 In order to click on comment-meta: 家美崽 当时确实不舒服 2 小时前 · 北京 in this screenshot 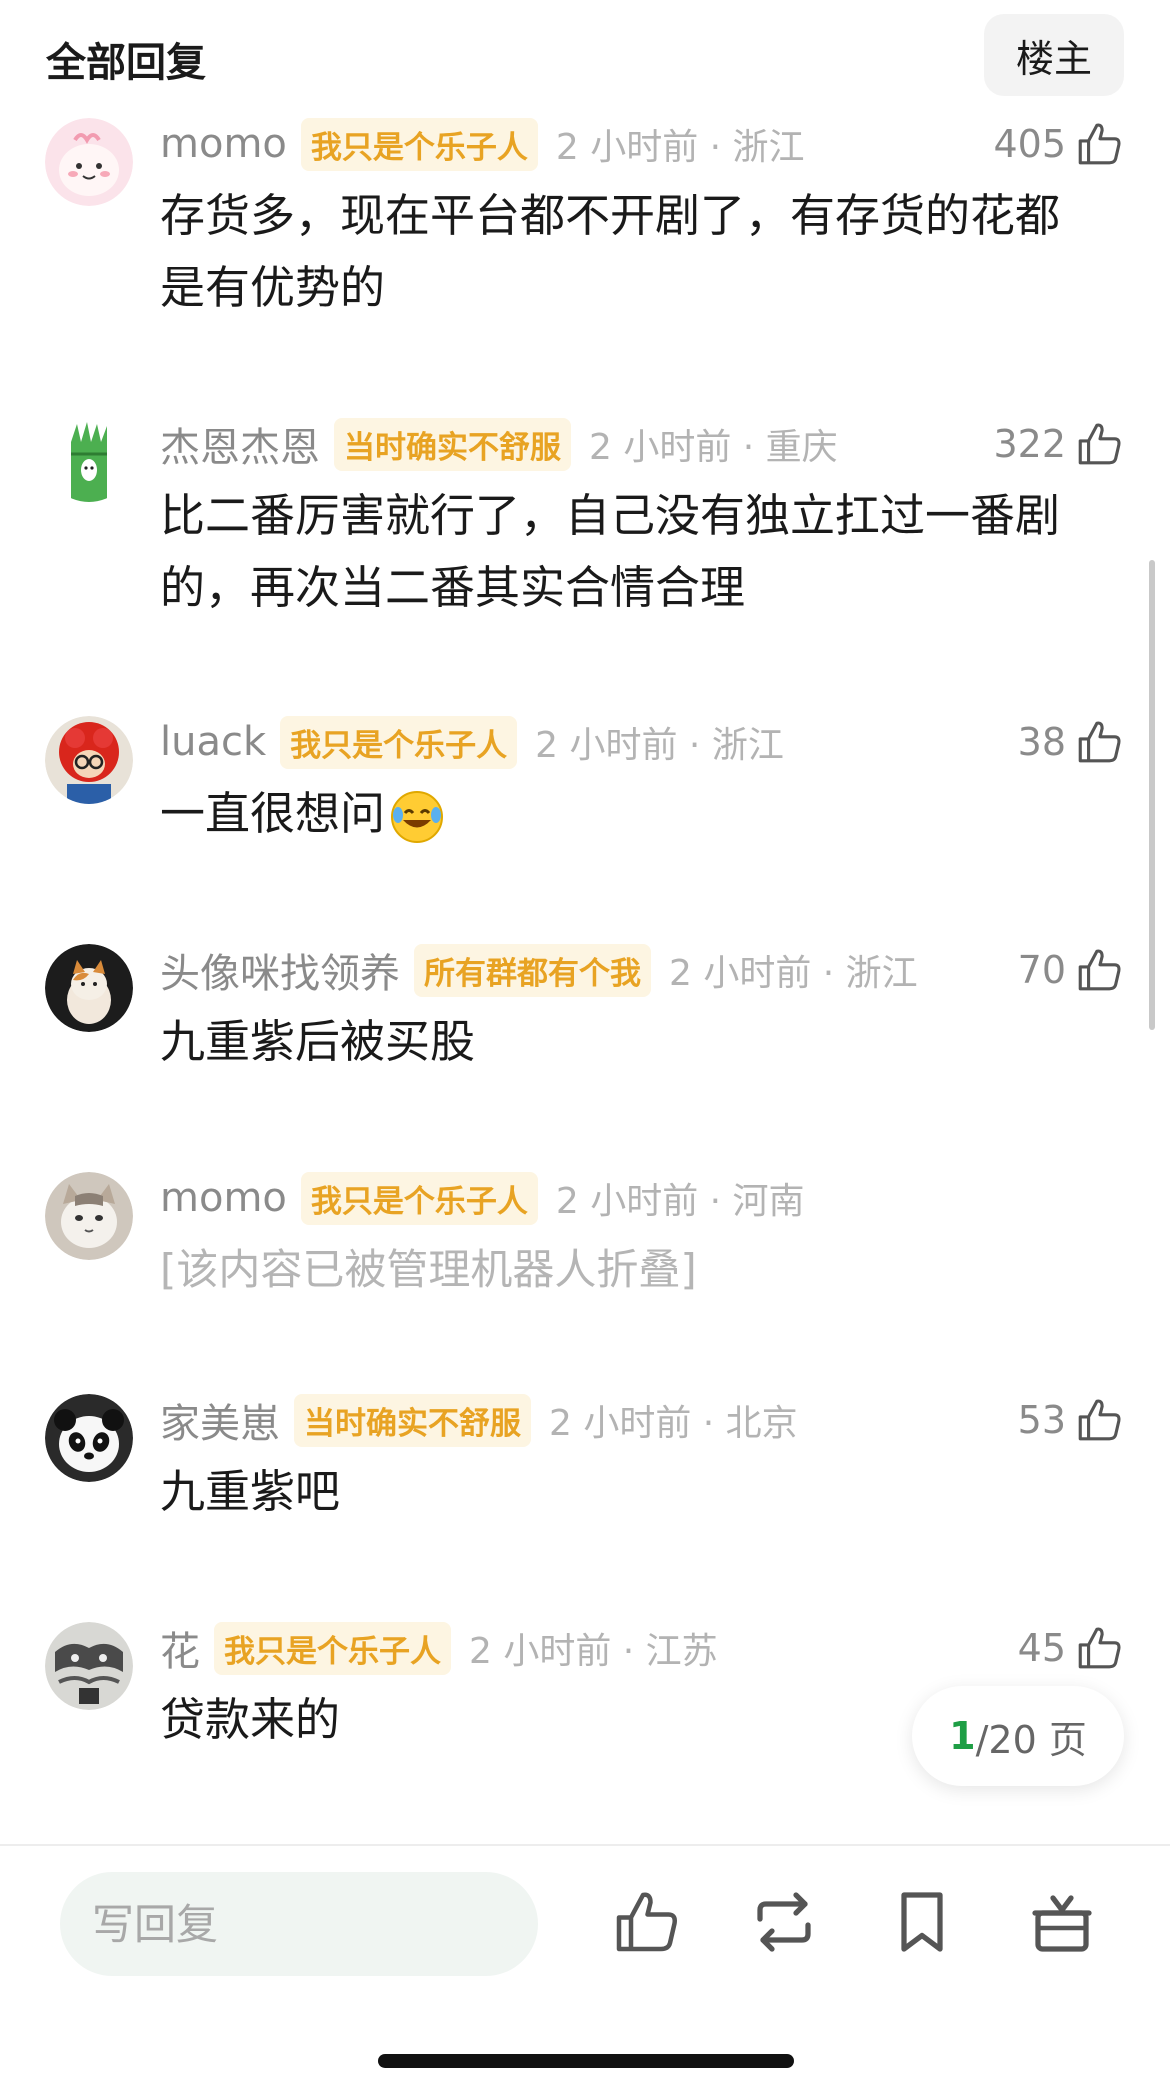, I will do `click(479, 1420)`.